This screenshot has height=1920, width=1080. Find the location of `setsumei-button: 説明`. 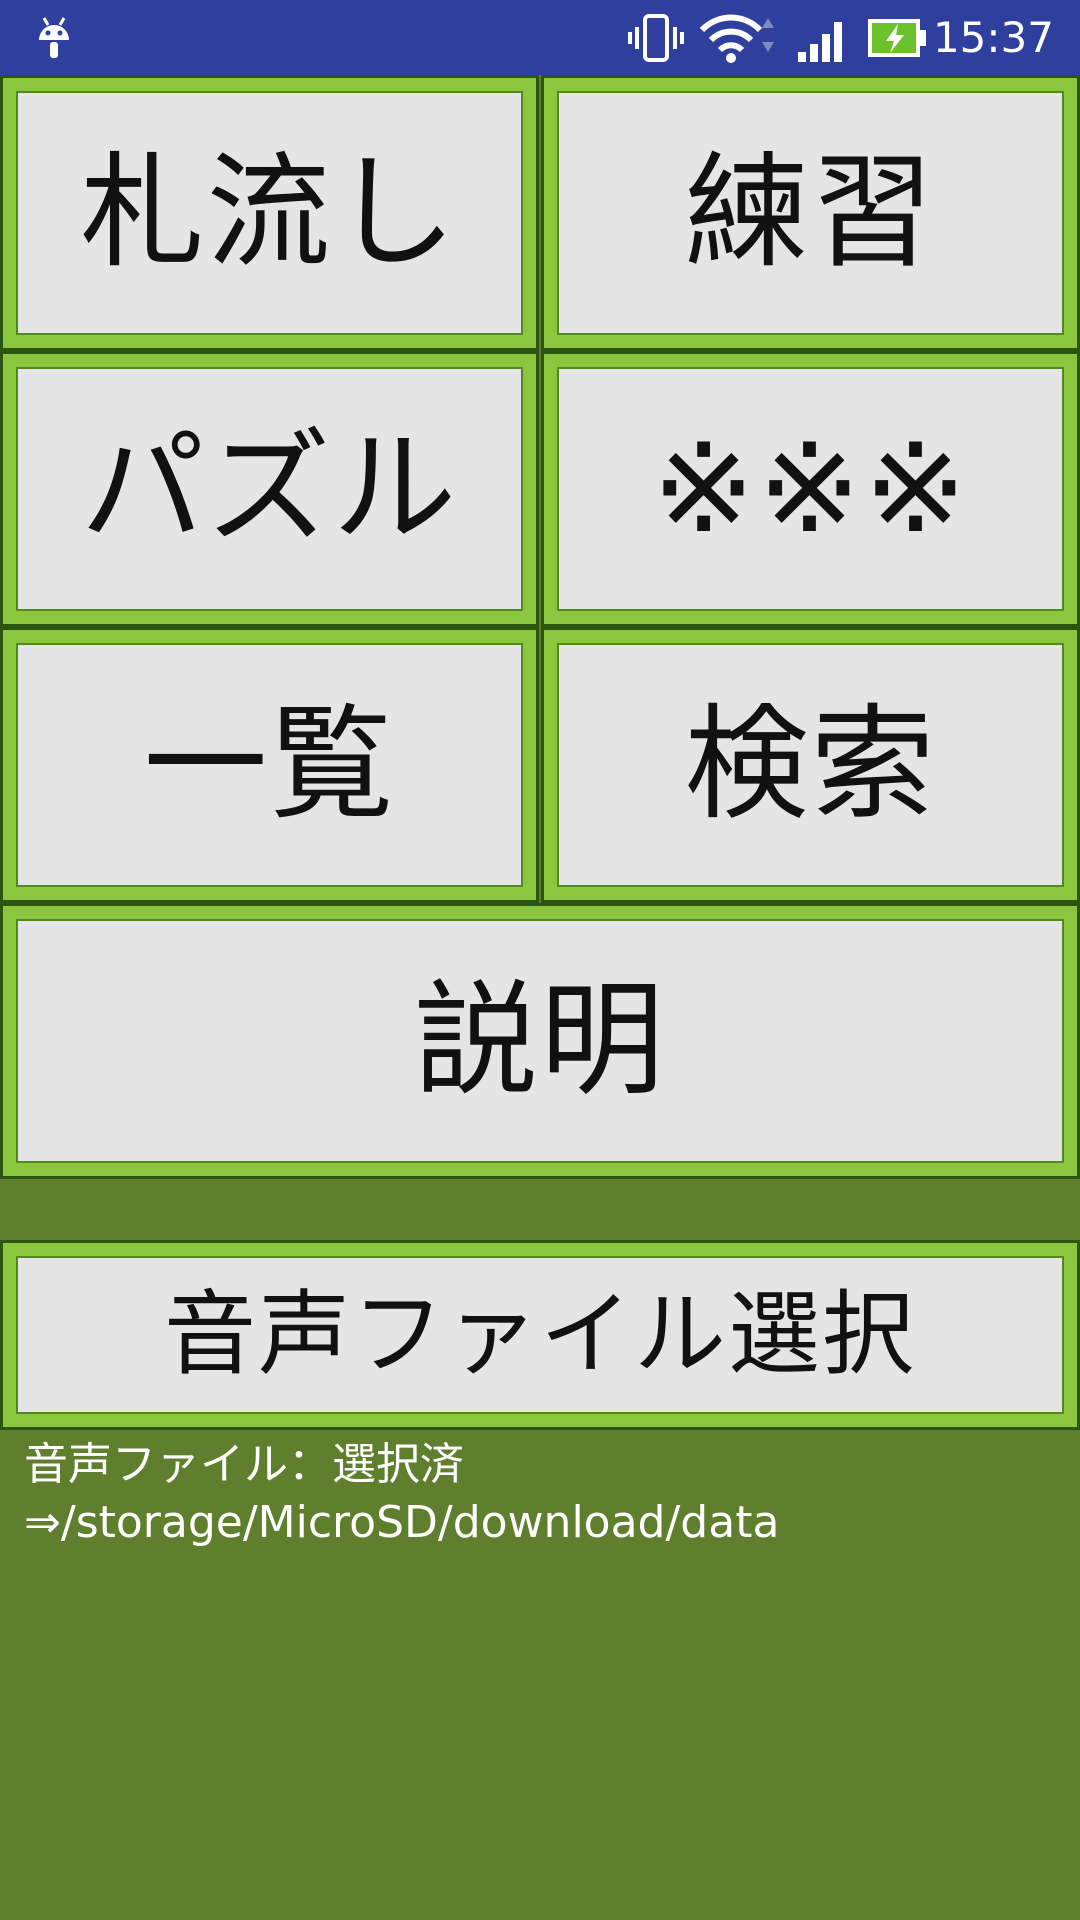

setsumei-button: 説明 is located at coordinates (540, 1041).